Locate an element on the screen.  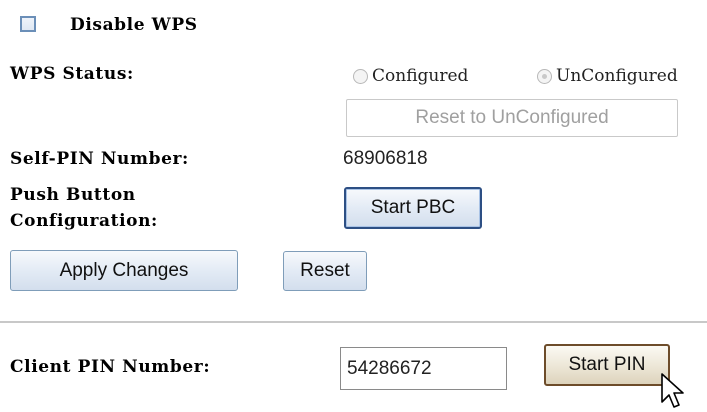
radio-configured-label: Configured is located at coordinates (420, 76).